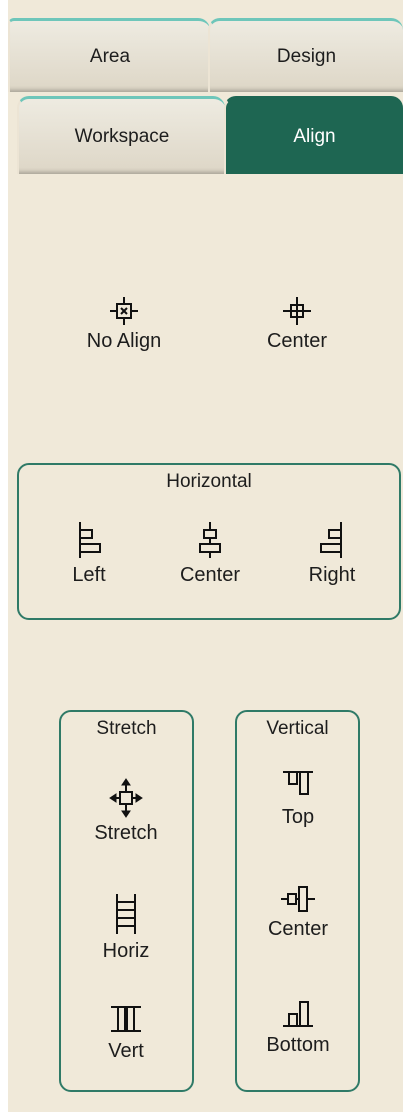 The image size is (403, 1112). I want to click on align-top-icon, so click(298, 783).